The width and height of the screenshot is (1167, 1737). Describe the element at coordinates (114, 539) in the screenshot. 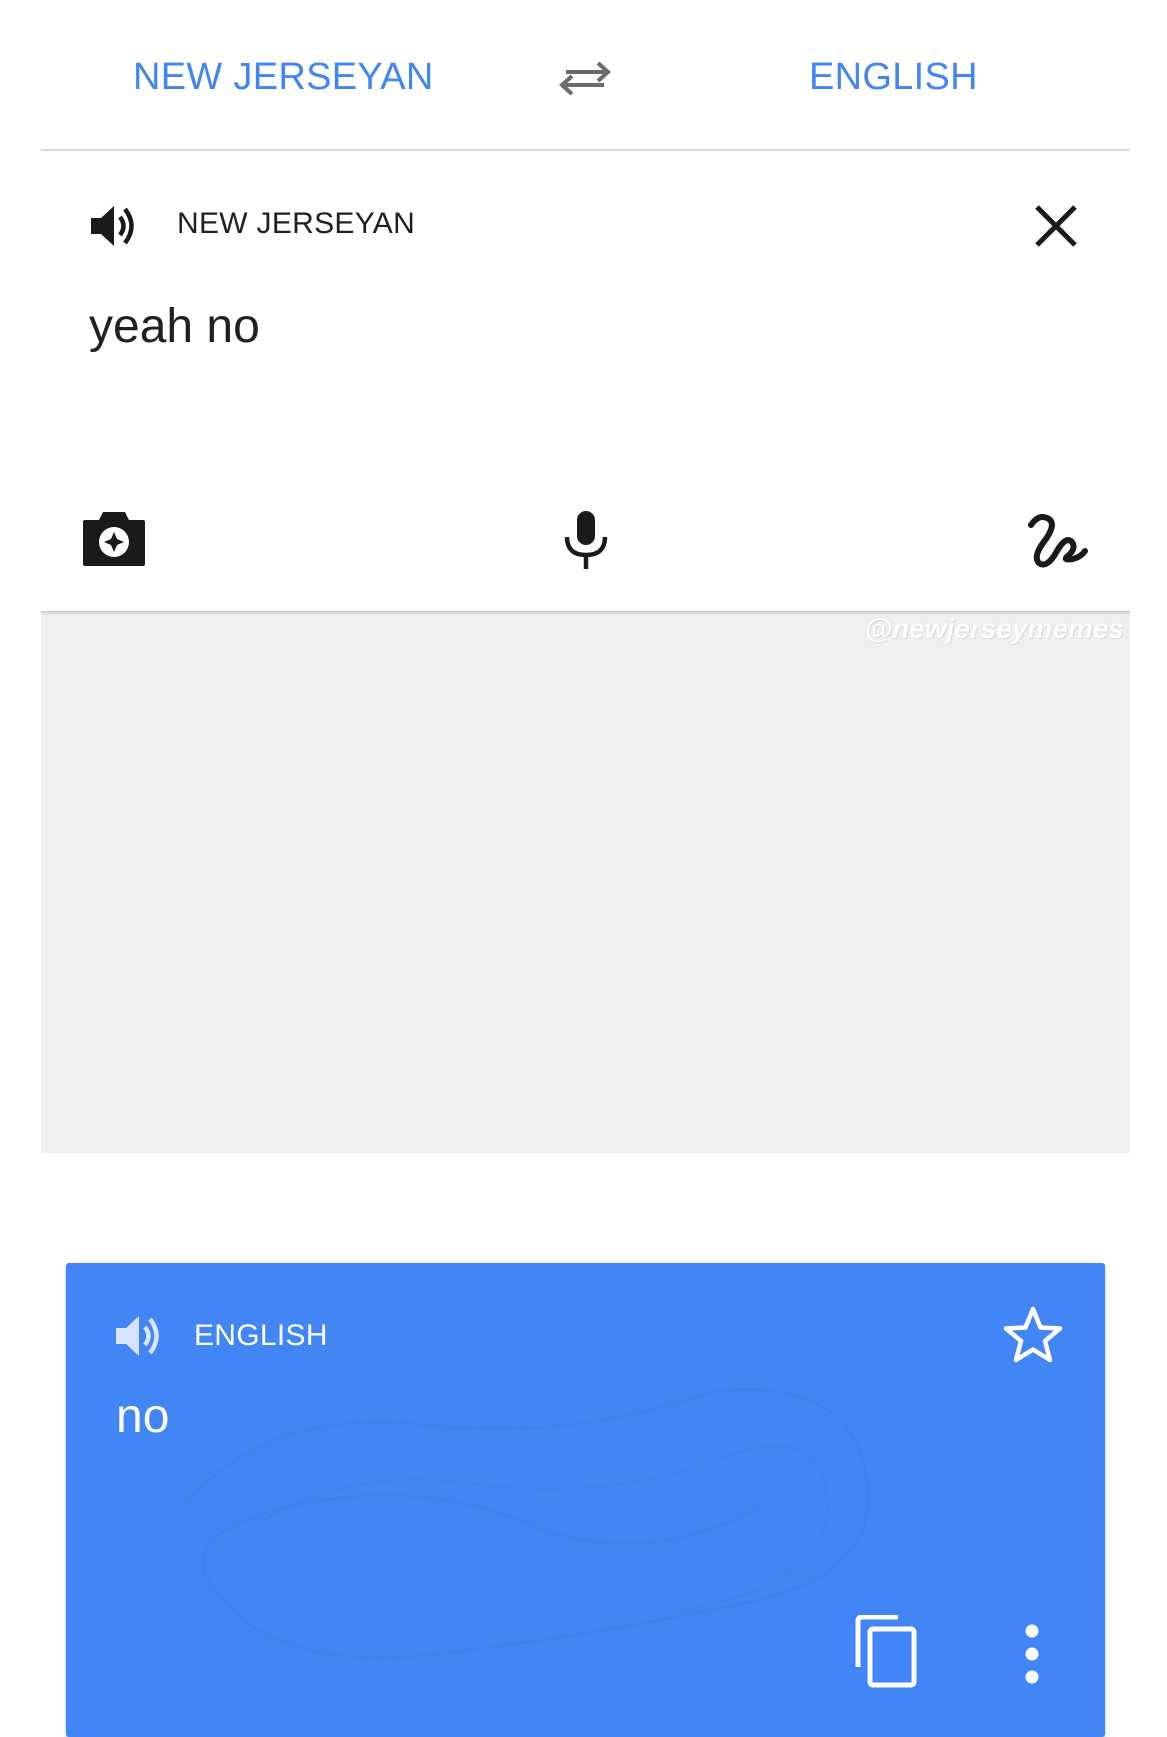

I see `camera-icon` at that location.